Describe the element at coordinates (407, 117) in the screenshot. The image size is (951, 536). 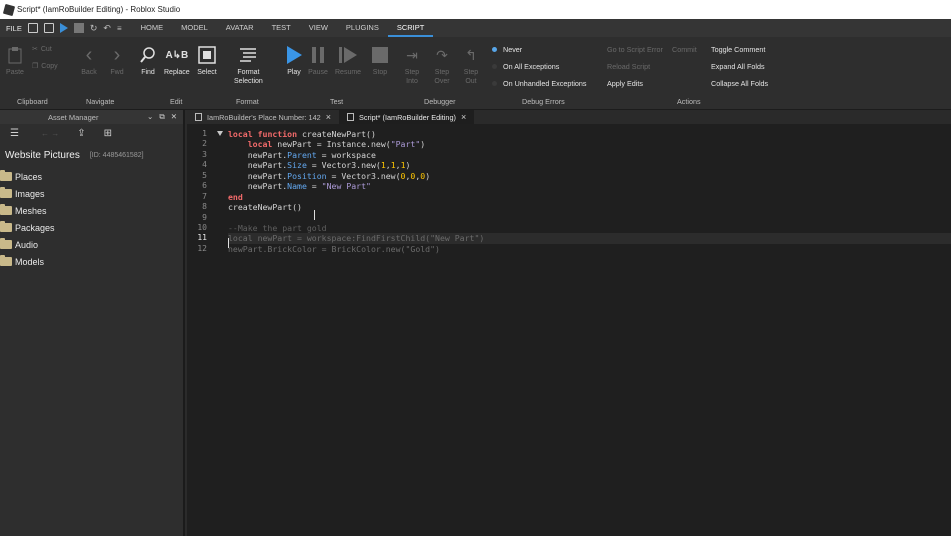
I see `tab-script-editor: Script* (IamRoBuilder Editing) ×` at that location.